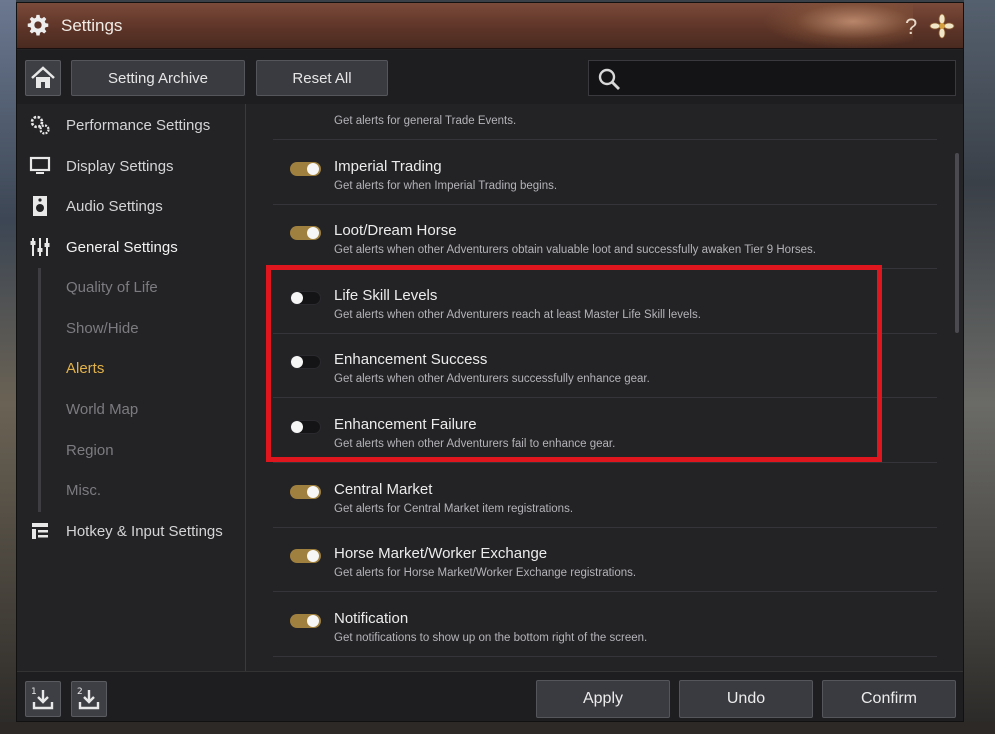  What do you see at coordinates (92, 25) in the screenshot?
I see `window-title: Settings` at bounding box center [92, 25].